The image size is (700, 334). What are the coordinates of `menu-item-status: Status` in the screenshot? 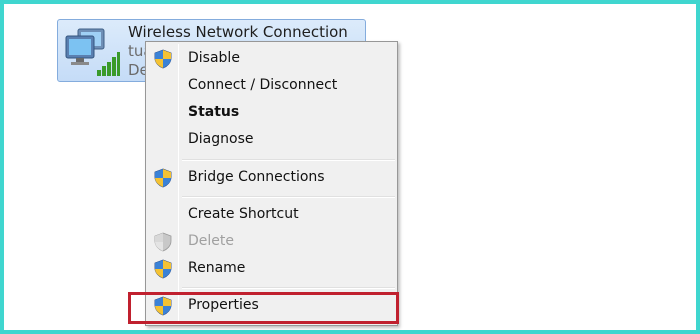 It's located at (271, 113).